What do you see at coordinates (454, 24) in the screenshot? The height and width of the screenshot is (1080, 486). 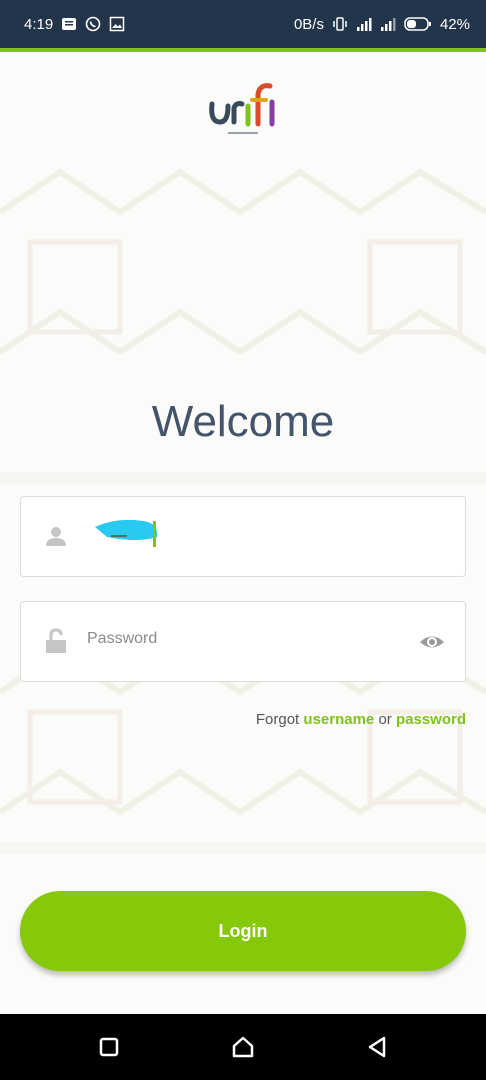 I see `battery-level: 42%` at bounding box center [454, 24].